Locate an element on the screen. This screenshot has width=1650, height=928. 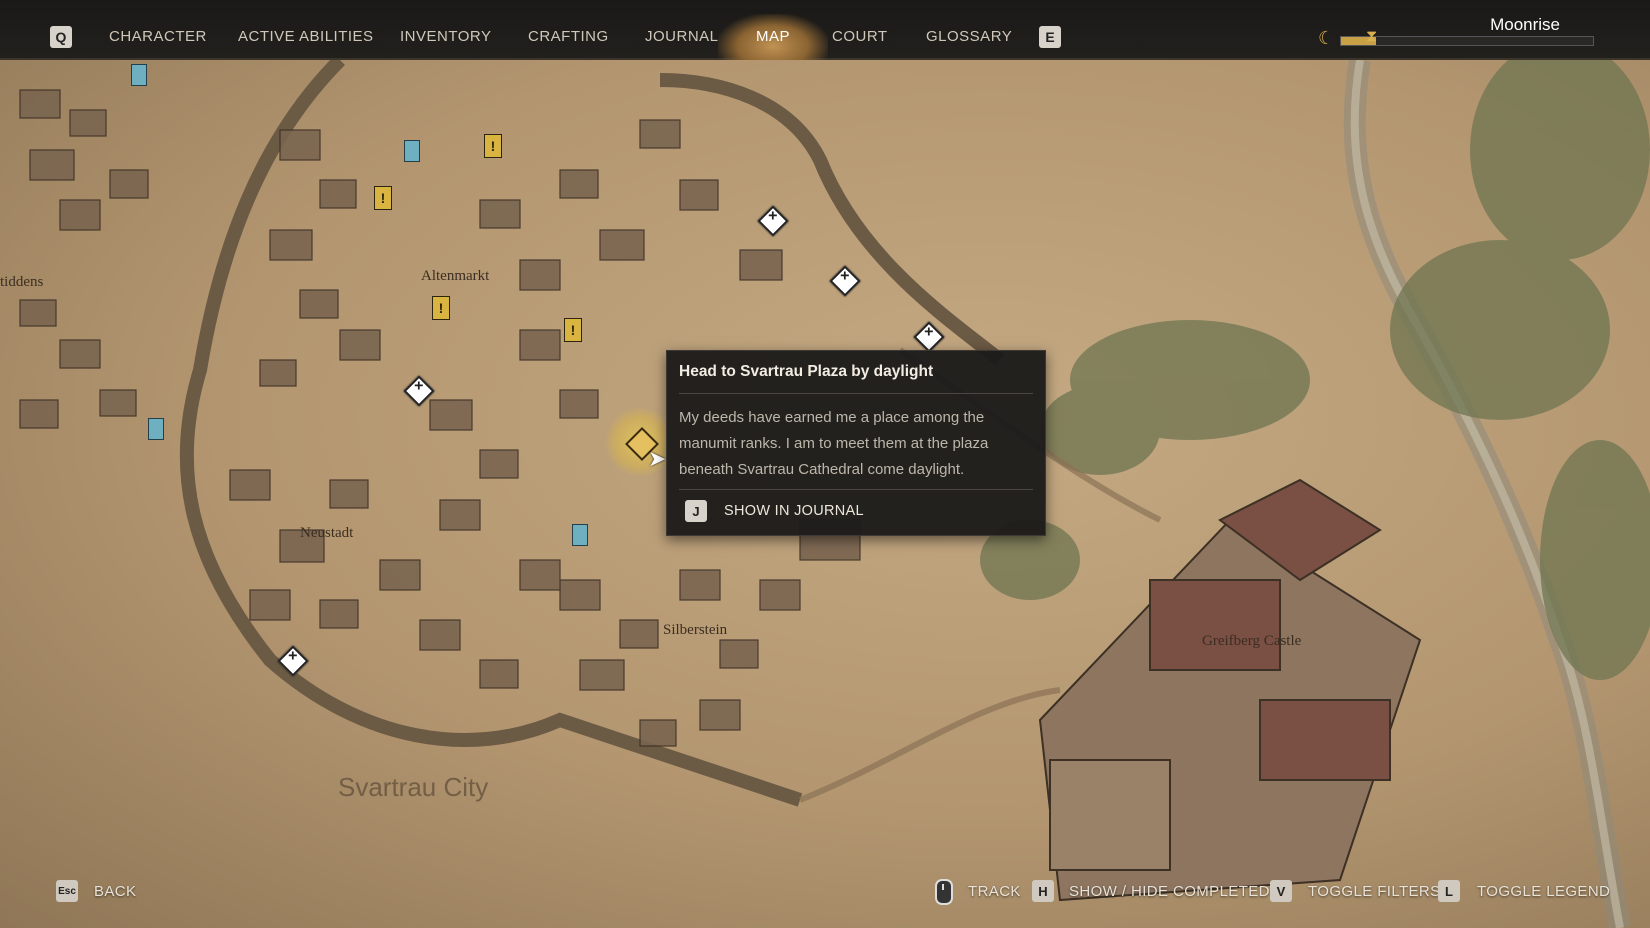
map-label-silberstein: Silberstein is located at coordinates (695, 630).